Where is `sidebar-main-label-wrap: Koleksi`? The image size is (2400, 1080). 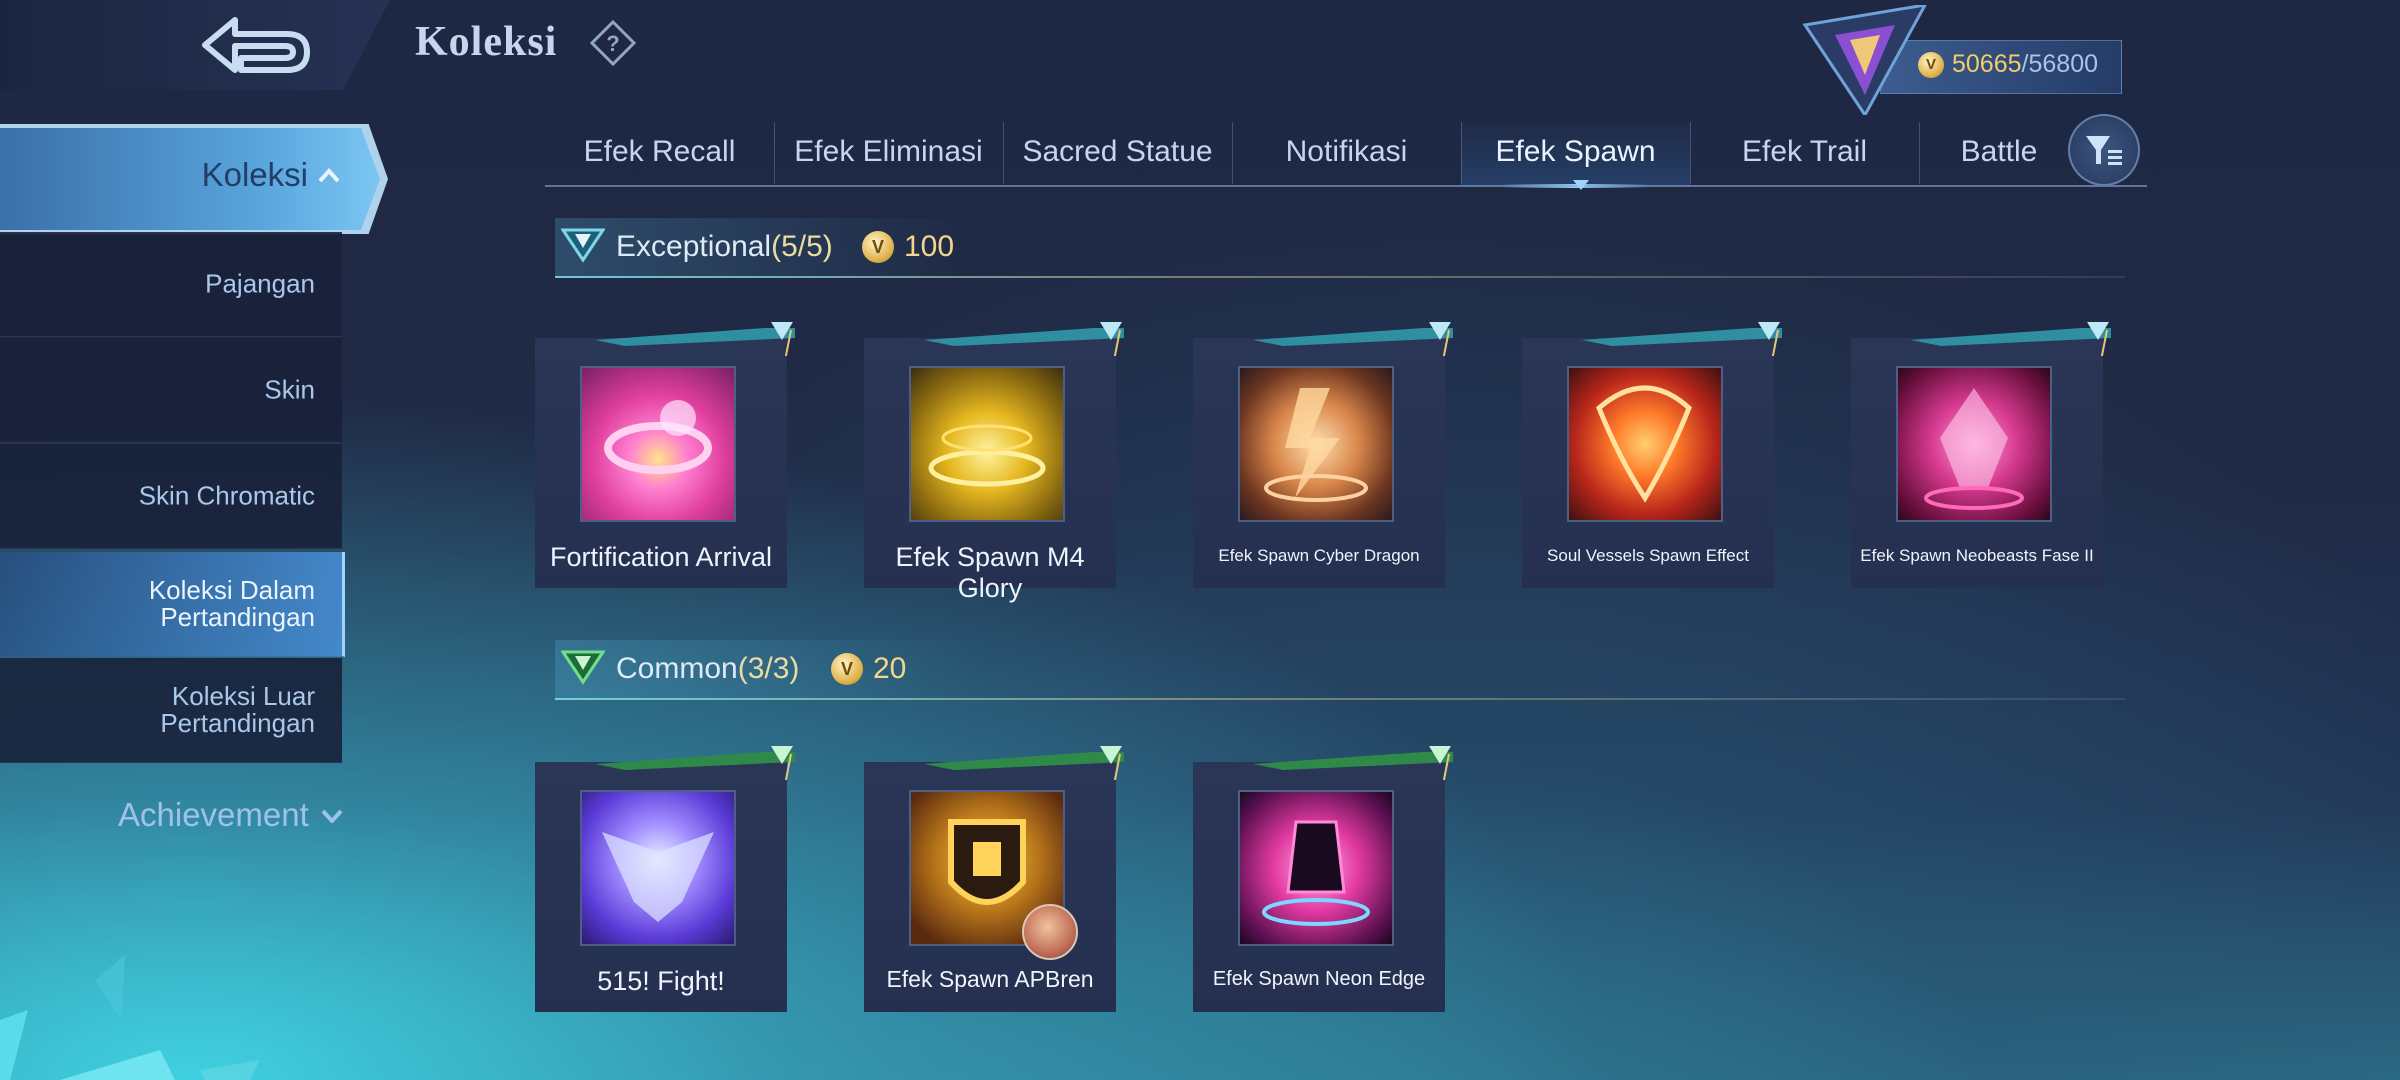
sidebar-main-label-wrap: Koleksi is located at coordinates (271, 175).